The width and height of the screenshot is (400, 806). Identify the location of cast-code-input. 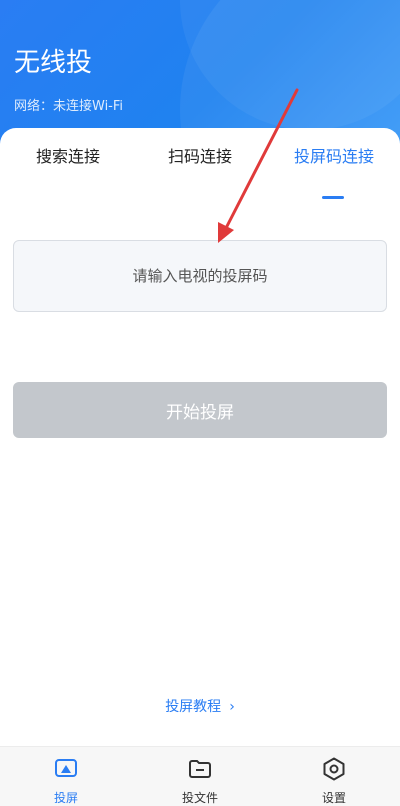
(200, 276).